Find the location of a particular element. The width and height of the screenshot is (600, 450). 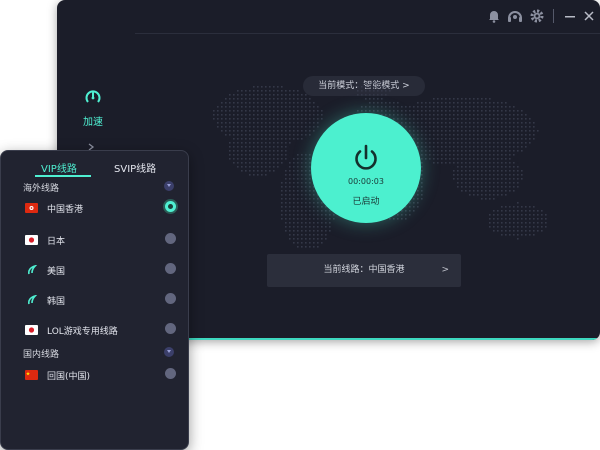

current-route-label: 当前线路：中国香港 is located at coordinates (364, 270).